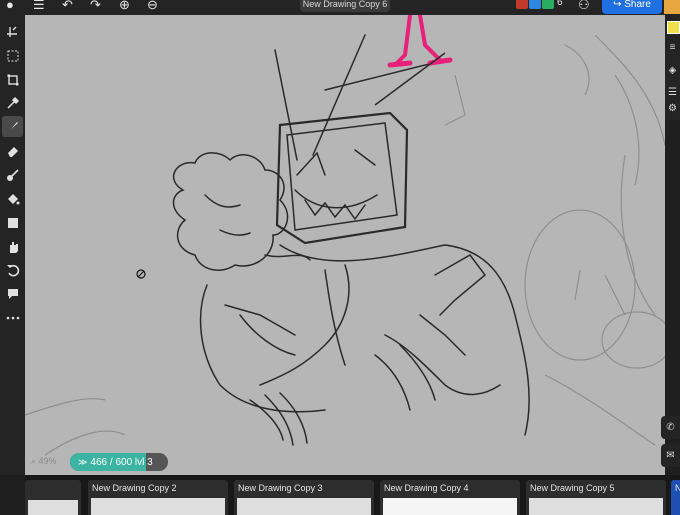 This screenshot has width=680, height=515. Describe the element at coordinates (280, 488) in the screenshot. I see `filmstrip-item-label: New Drawing Copy 3` at that location.